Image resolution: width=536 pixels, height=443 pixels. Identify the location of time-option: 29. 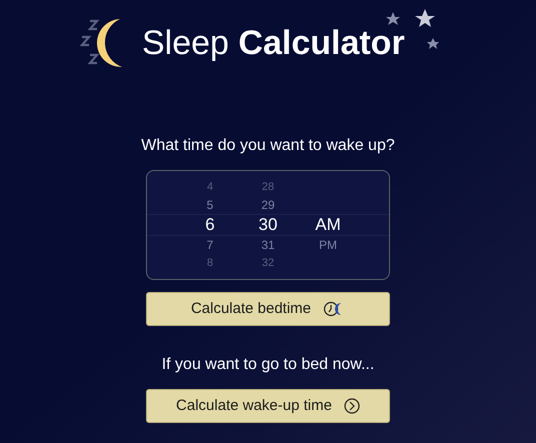
(268, 205).